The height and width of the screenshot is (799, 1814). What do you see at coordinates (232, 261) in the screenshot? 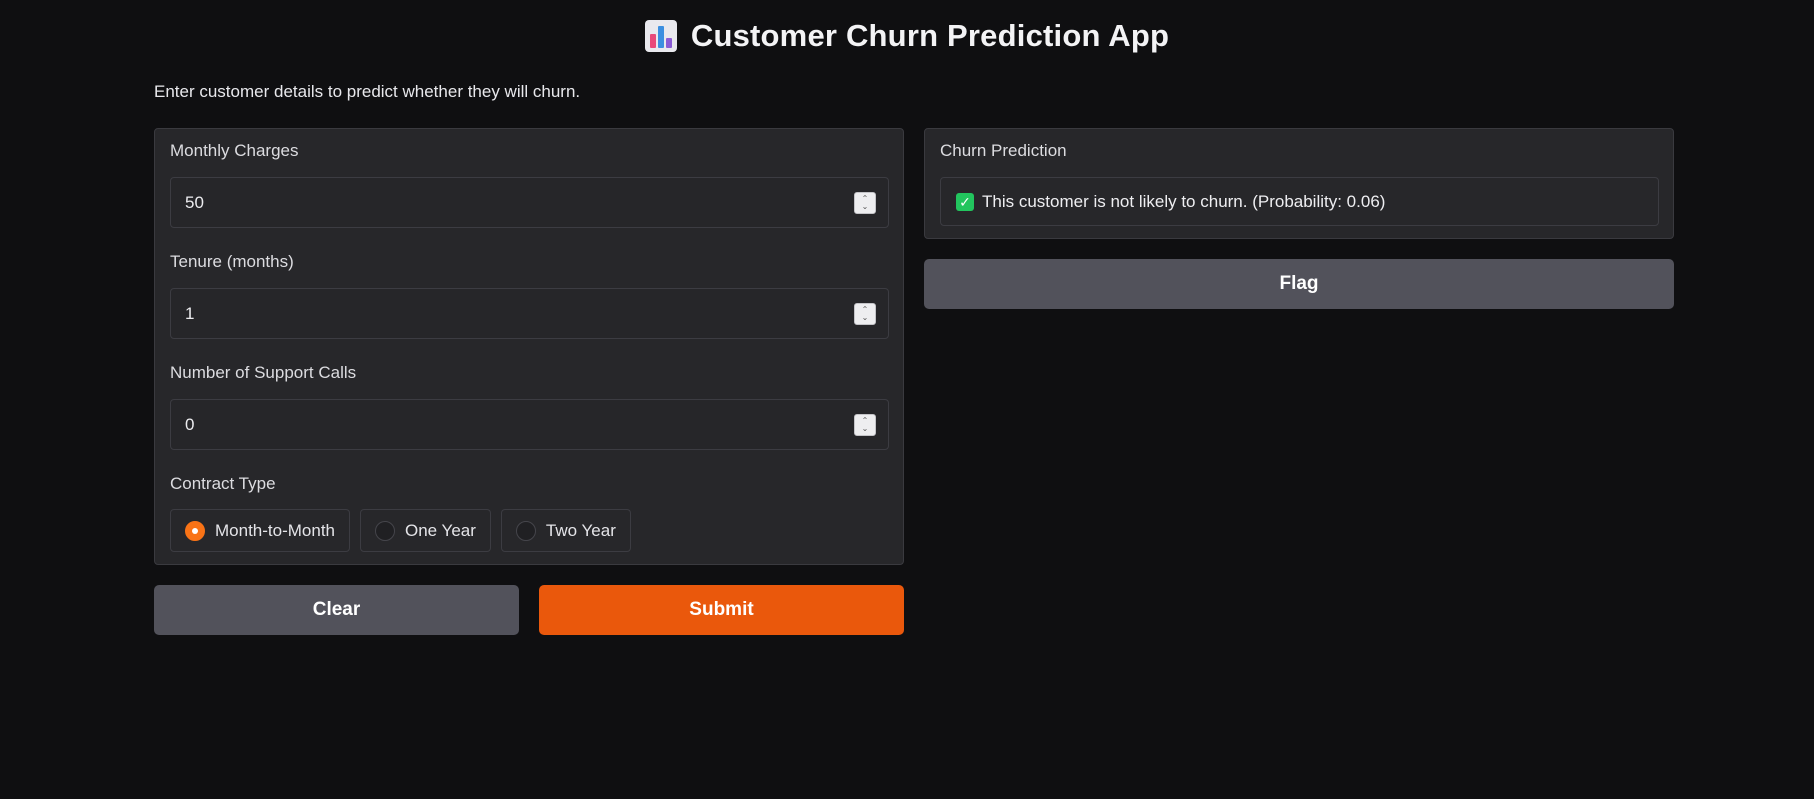
I see `tenure-label: Tenure (months)` at bounding box center [232, 261].